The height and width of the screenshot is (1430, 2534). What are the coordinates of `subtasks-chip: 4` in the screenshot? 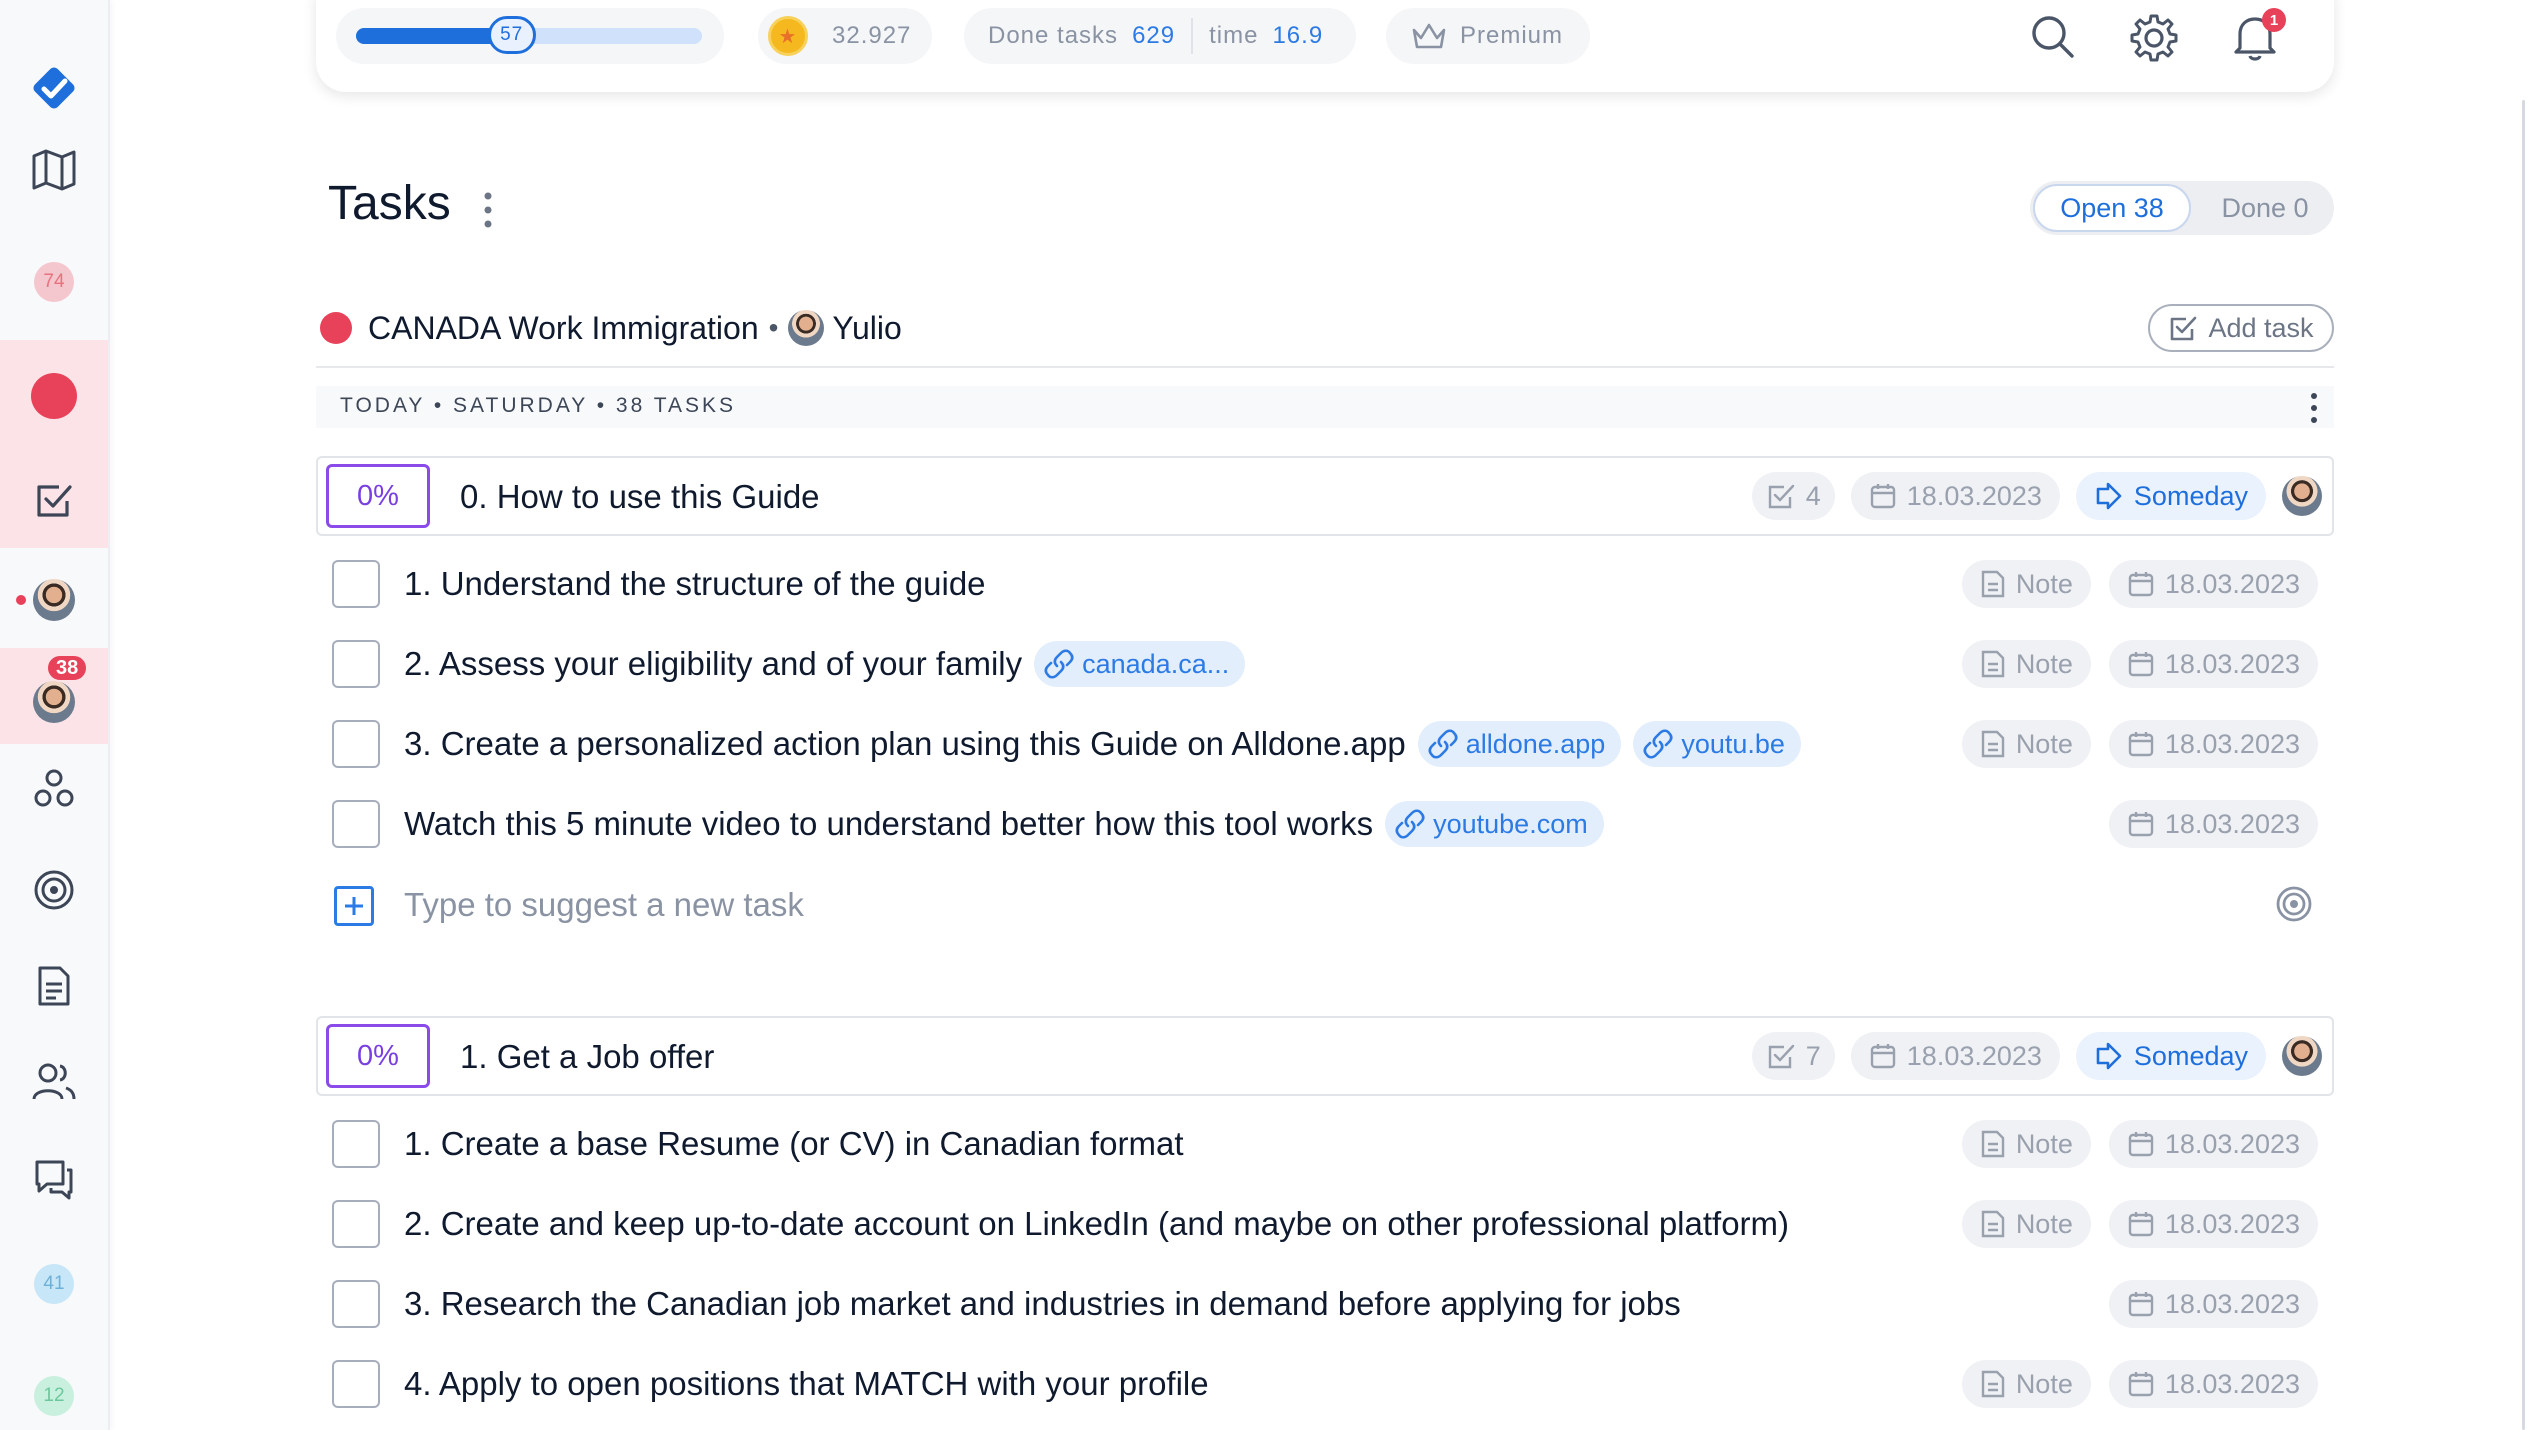 It's located at (1793, 496).